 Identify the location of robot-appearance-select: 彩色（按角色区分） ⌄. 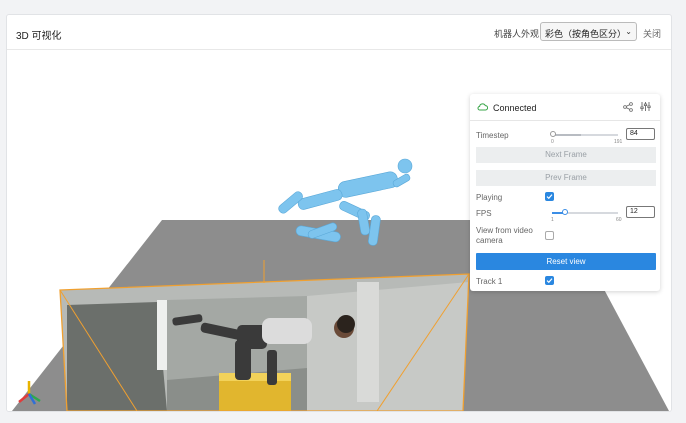
(588, 31).